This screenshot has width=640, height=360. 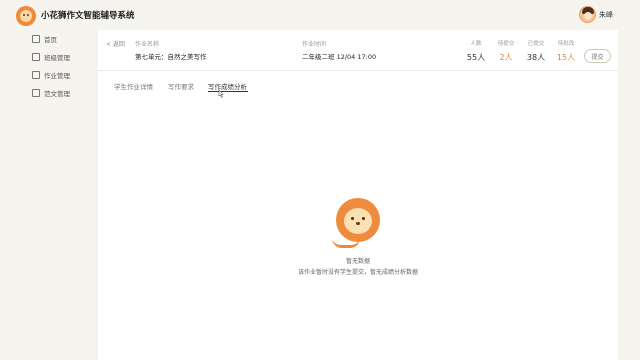 What do you see at coordinates (50, 40) in the screenshot?
I see `sidebar-item-label: 首页` at bounding box center [50, 40].